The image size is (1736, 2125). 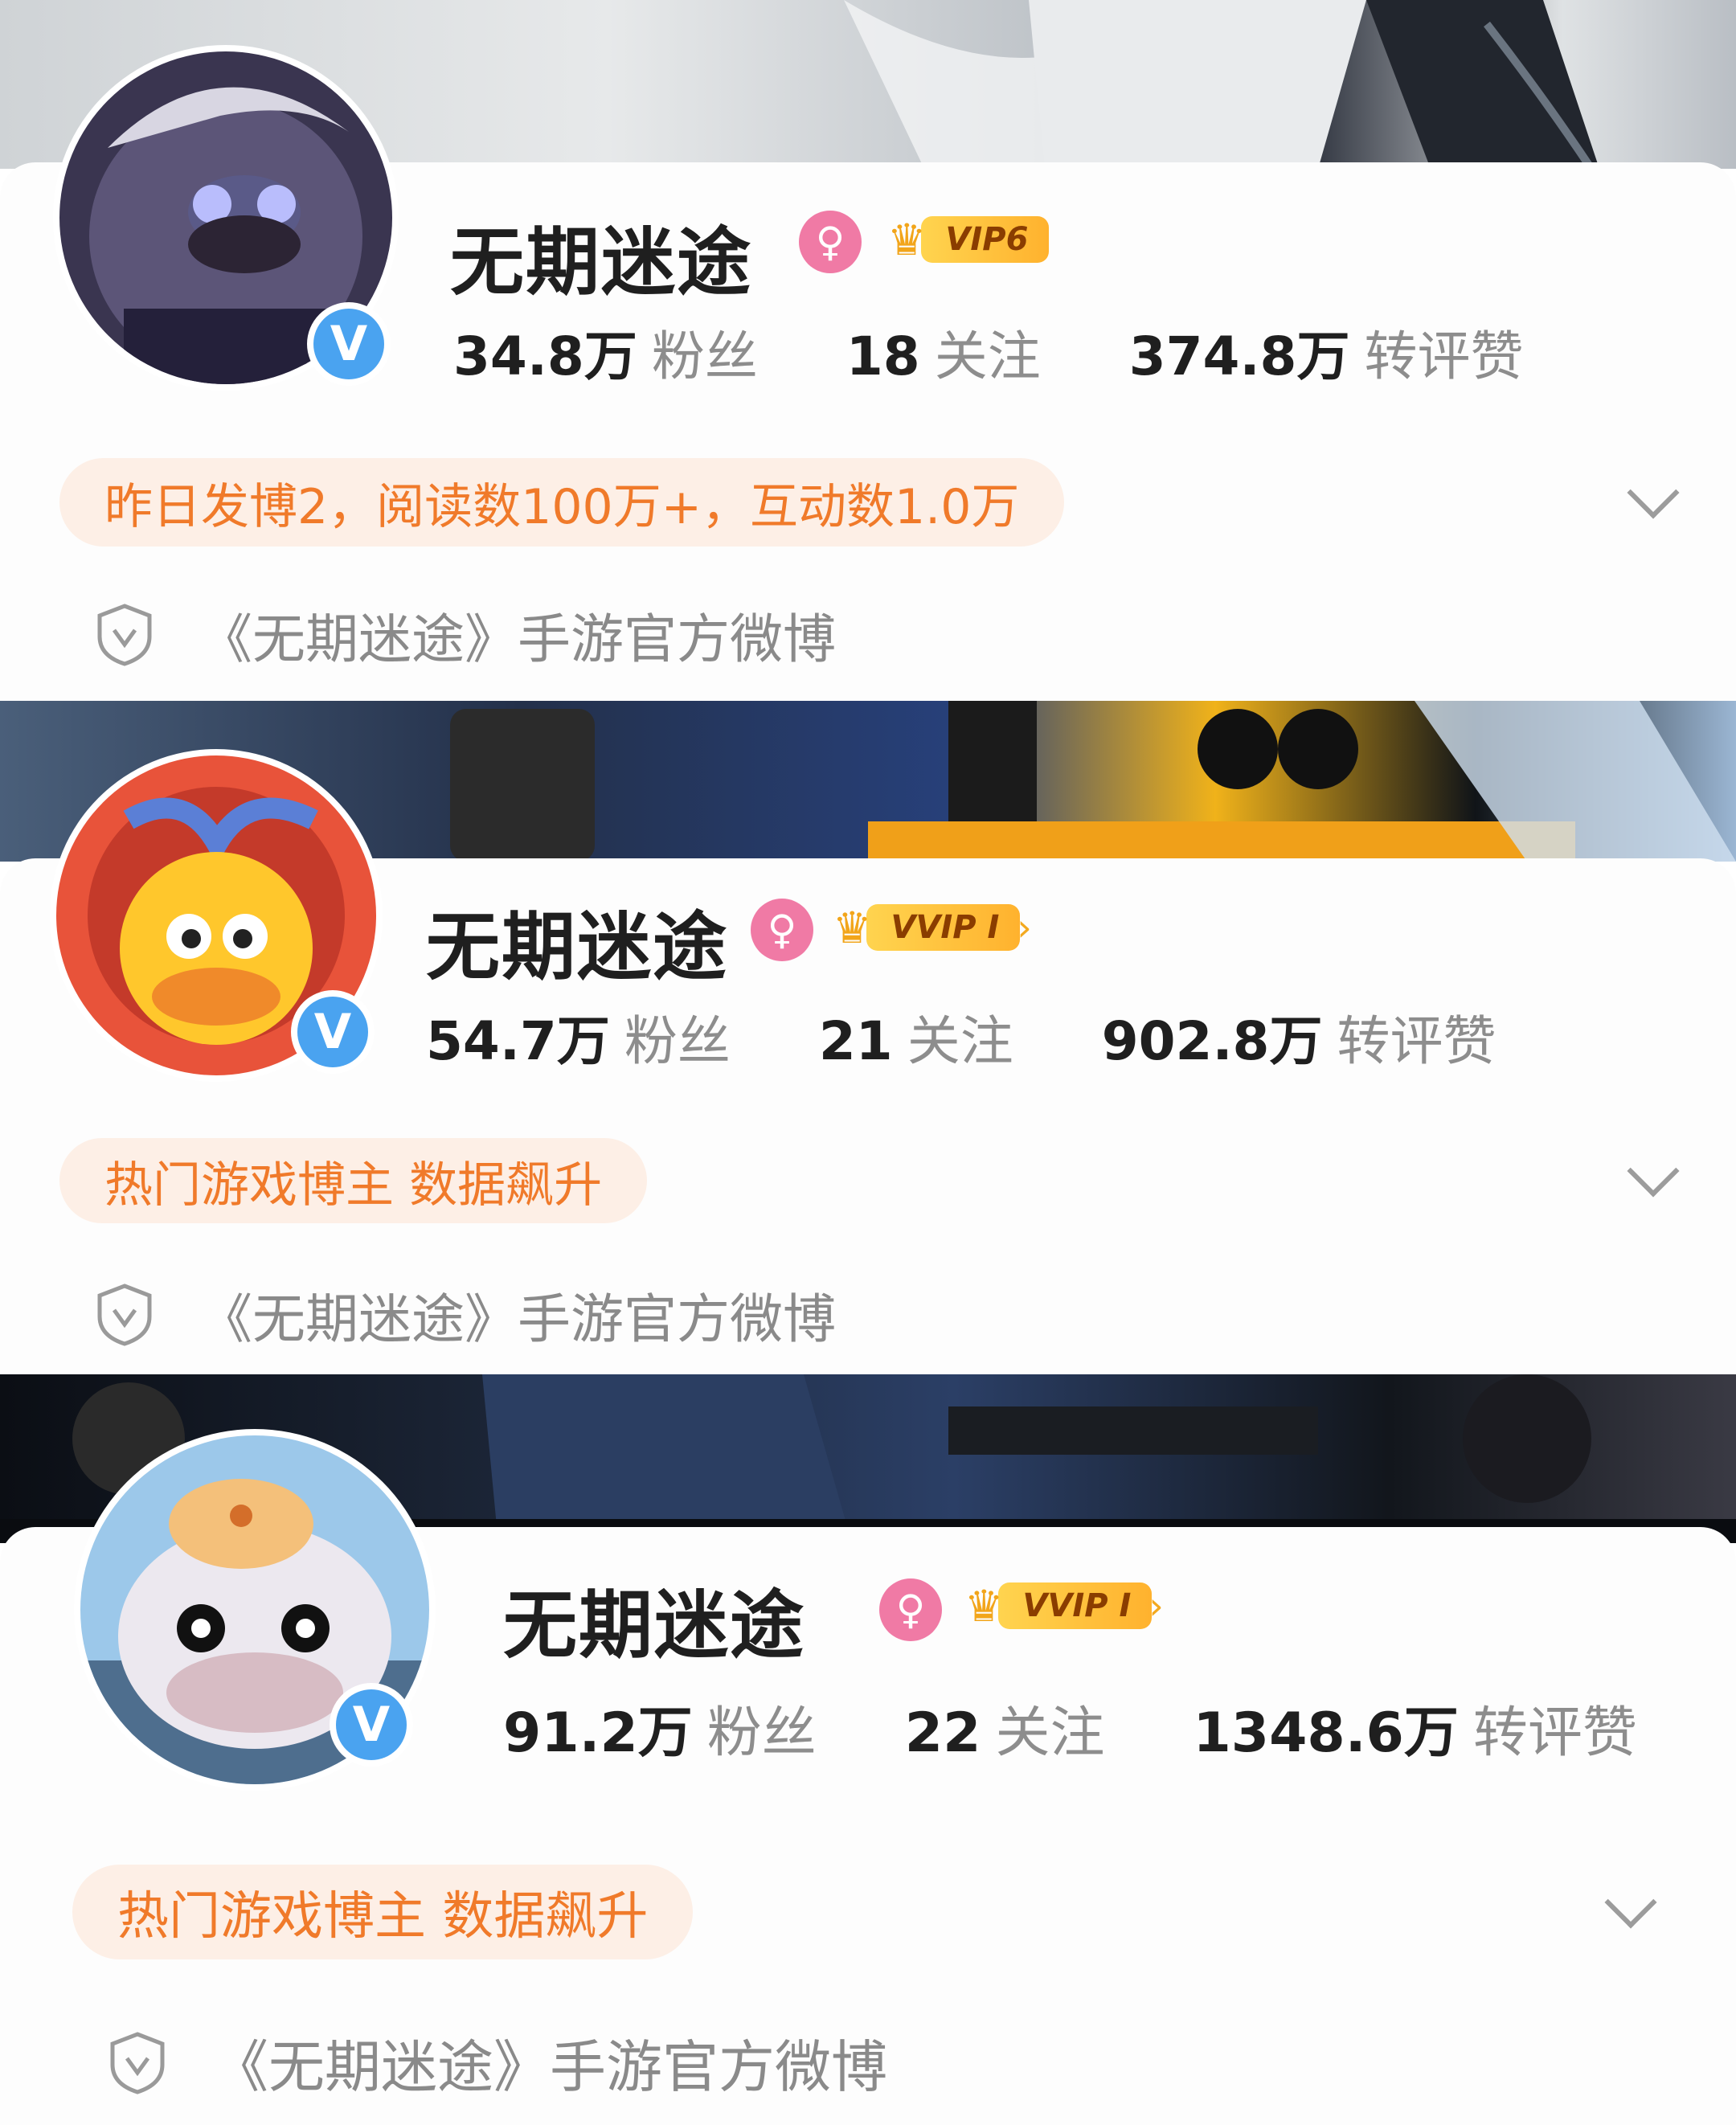 What do you see at coordinates (518, 1041) in the screenshot?
I see `followers-count: 54.7万` at bounding box center [518, 1041].